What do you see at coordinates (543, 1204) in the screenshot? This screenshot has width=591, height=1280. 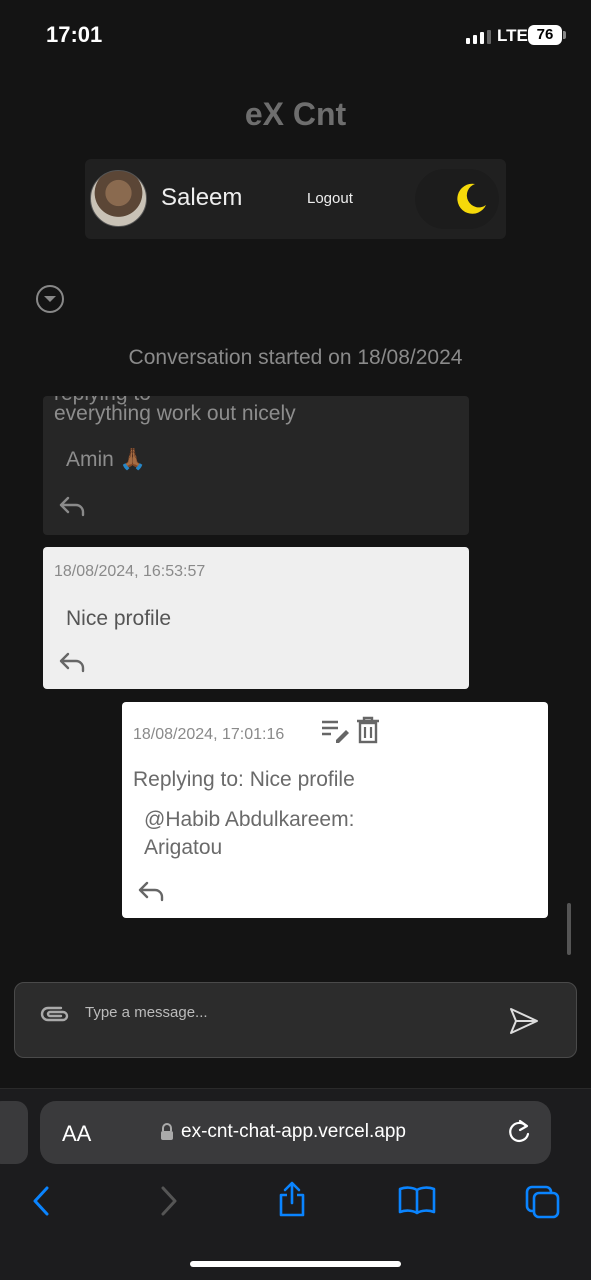 I see `tabs-icon` at bounding box center [543, 1204].